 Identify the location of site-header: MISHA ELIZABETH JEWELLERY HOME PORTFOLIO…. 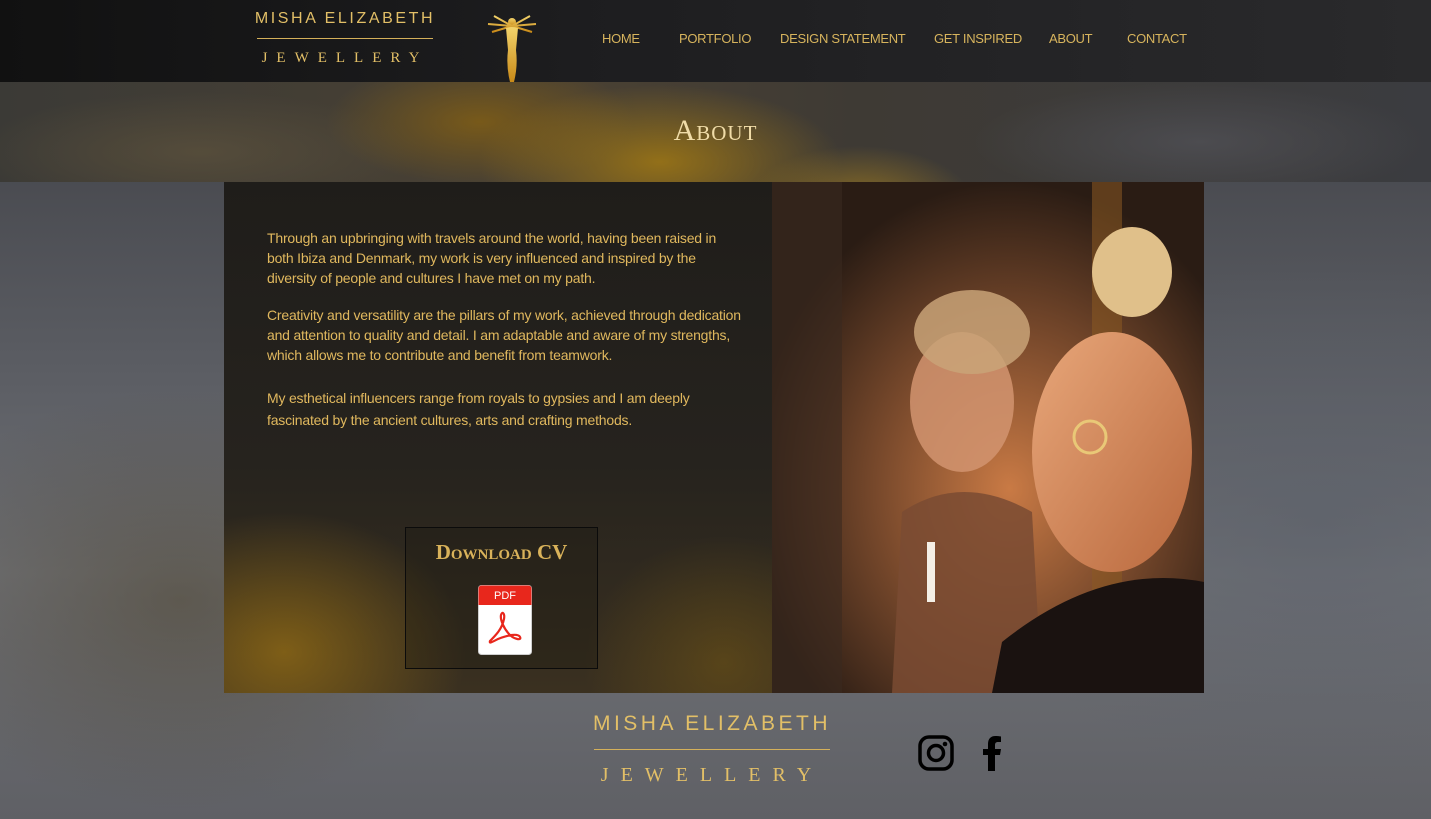
(715, 41).